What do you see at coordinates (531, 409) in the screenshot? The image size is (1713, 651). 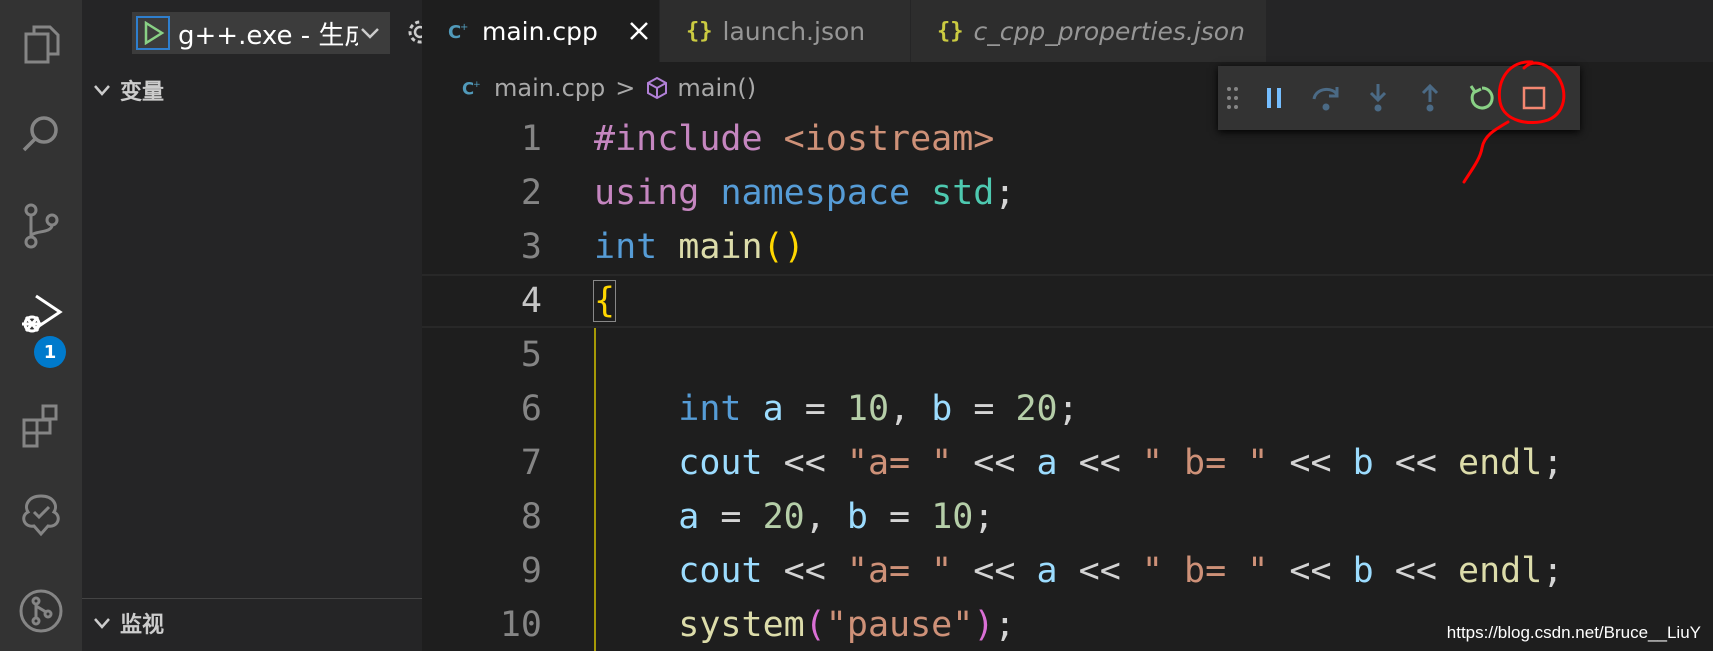 I see `line-number: 6` at bounding box center [531, 409].